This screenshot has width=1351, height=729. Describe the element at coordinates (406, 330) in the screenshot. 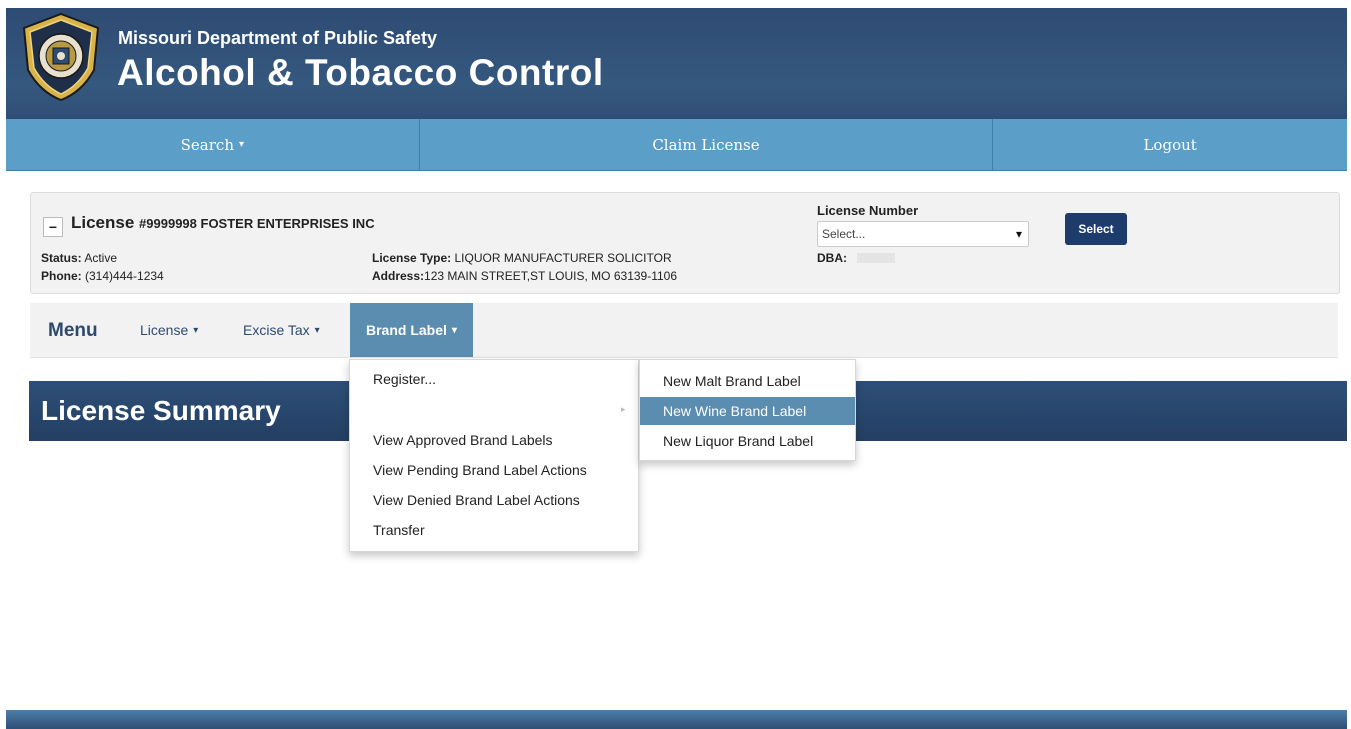

I see `menu-brand-label-text: Brand Label` at that location.